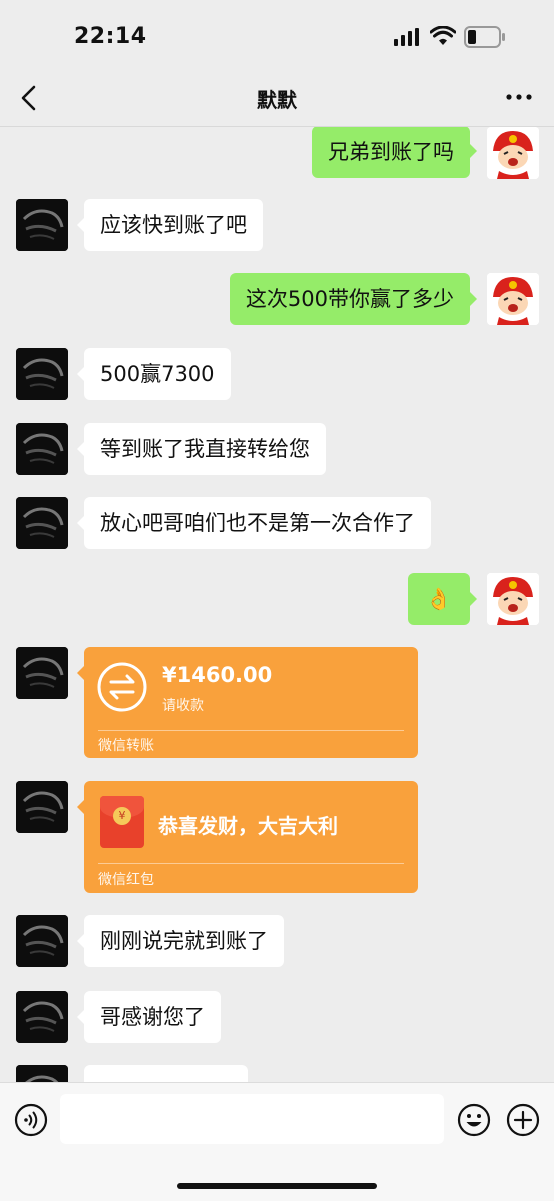  Describe the element at coordinates (166, 1073) in the screenshot. I see `message-bubble` at that location.